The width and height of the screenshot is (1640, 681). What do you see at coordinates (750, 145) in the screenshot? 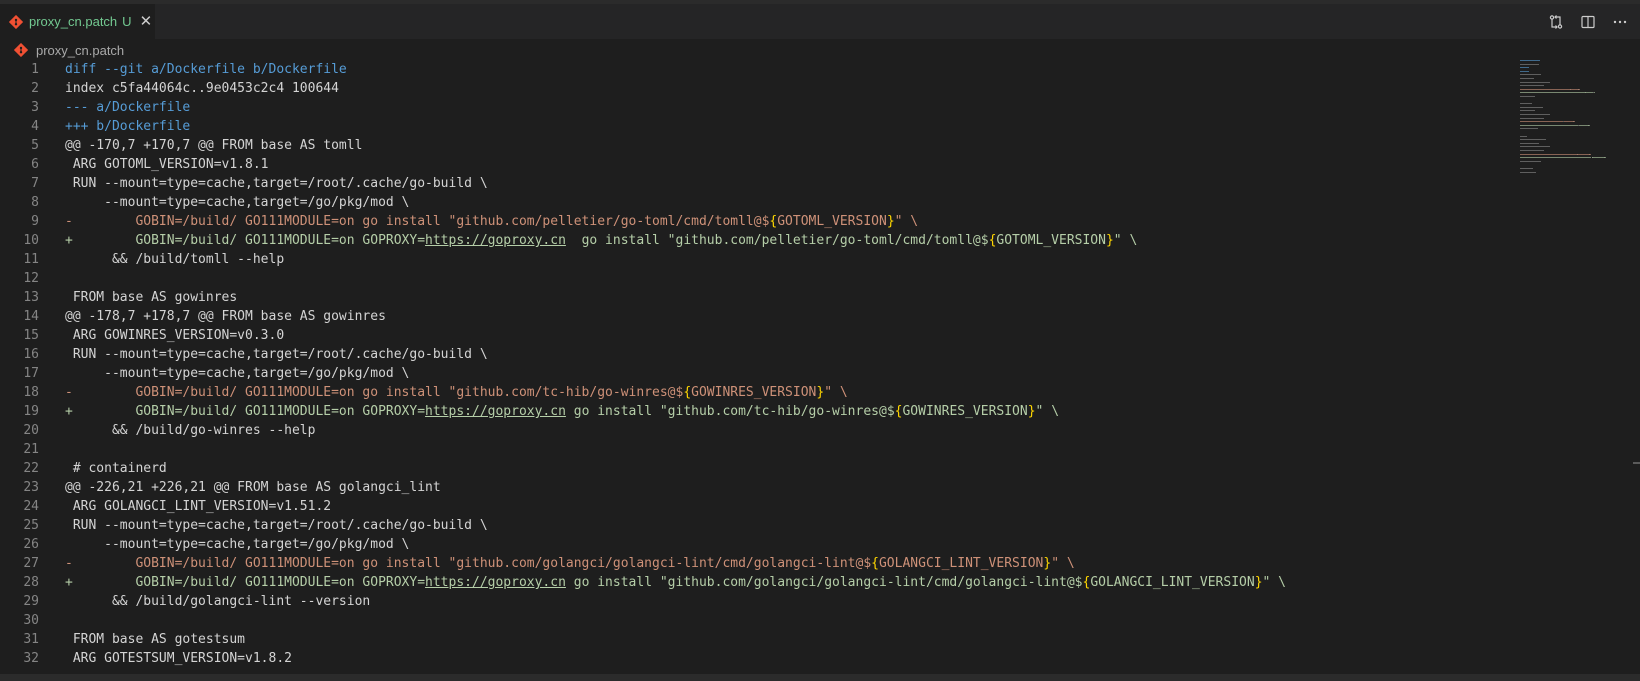
I see `code-line: 5 @@ -170,7 +170,7 @@ FROM base AS tomll` at bounding box center [750, 145].